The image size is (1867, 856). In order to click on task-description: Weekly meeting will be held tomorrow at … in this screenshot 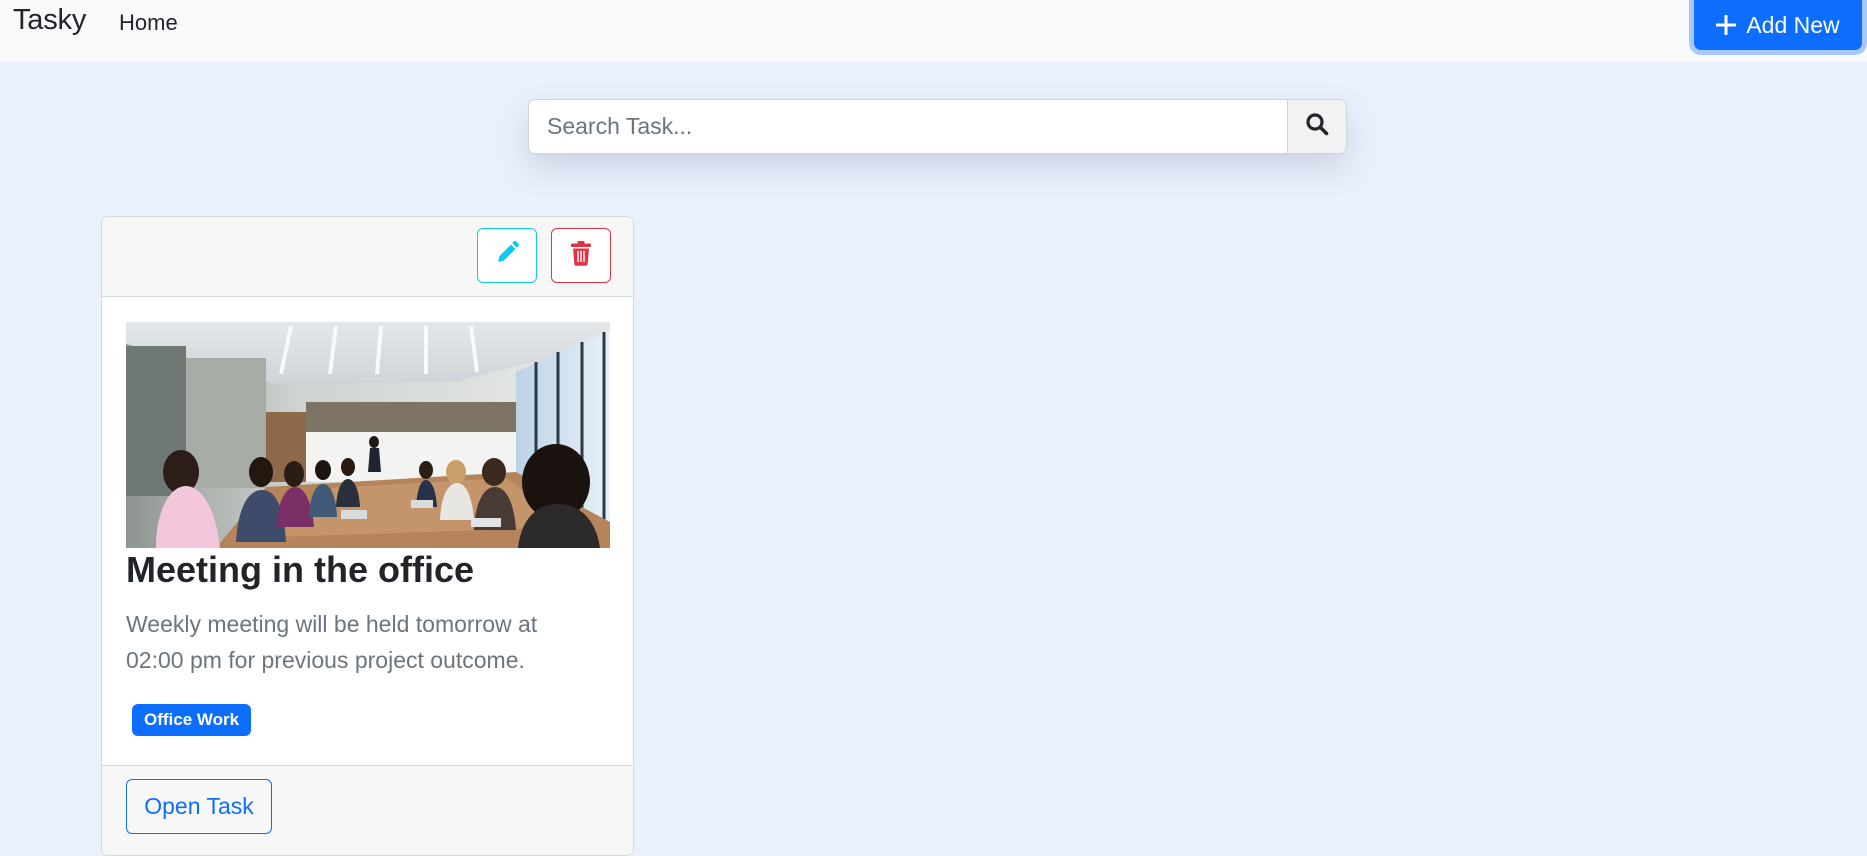, I will do `click(332, 642)`.